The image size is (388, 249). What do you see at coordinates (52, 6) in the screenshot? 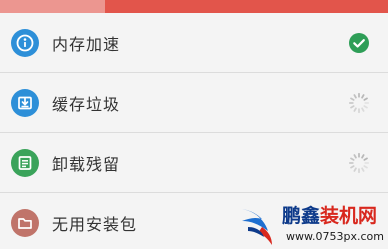
I see `scan-progress-fill` at bounding box center [52, 6].